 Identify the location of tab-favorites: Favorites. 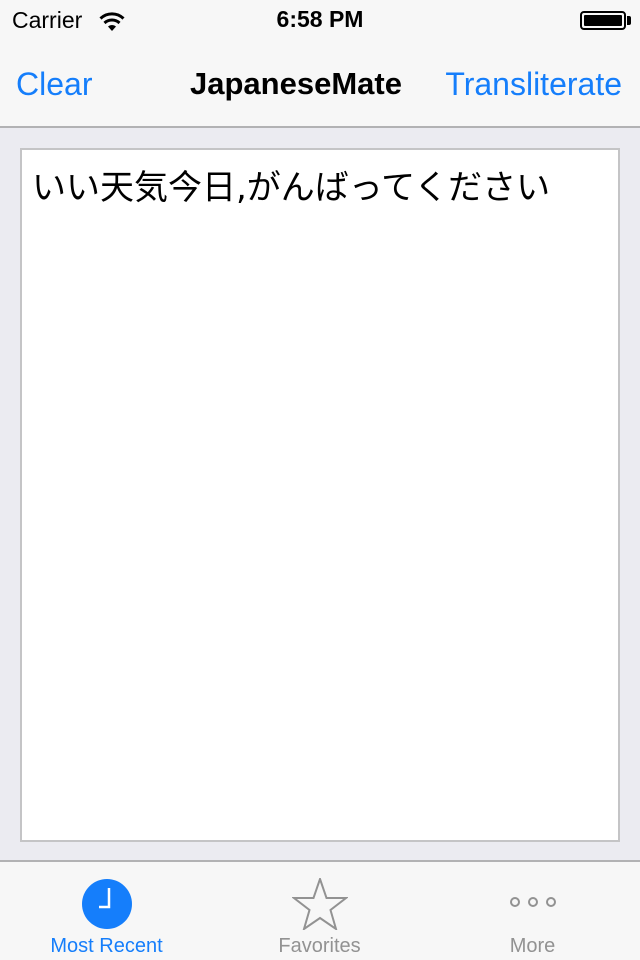
(319, 911).